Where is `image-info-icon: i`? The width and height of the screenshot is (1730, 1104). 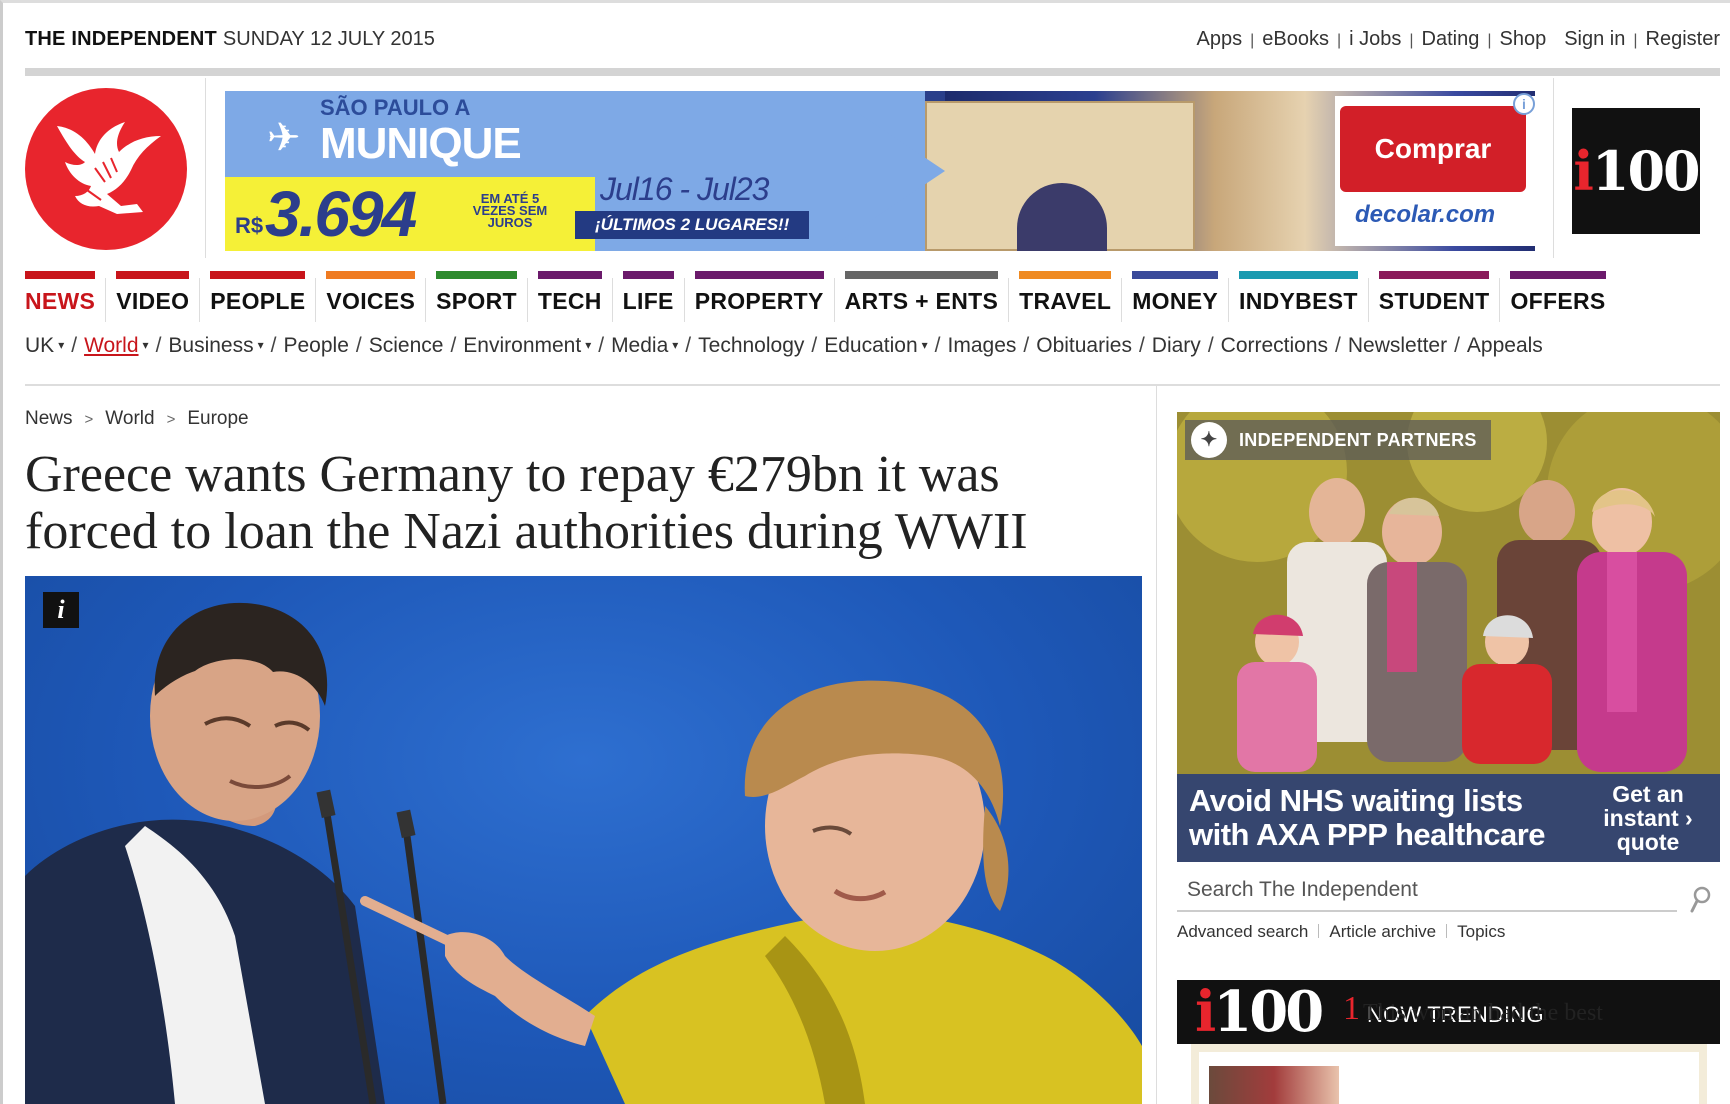 image-info-icon: i is located at coordinates (61, 610).